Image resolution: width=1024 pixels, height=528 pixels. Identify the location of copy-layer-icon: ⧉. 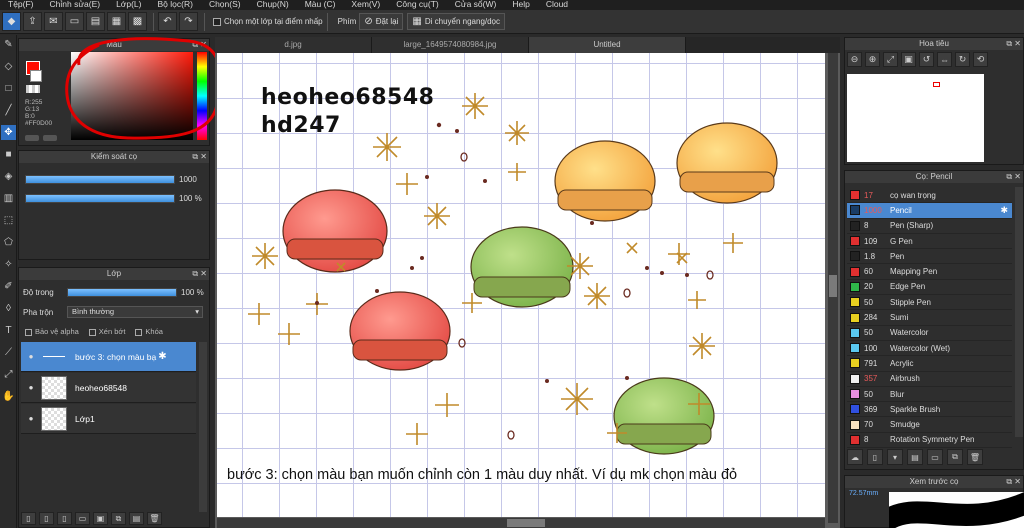
(118, 518).